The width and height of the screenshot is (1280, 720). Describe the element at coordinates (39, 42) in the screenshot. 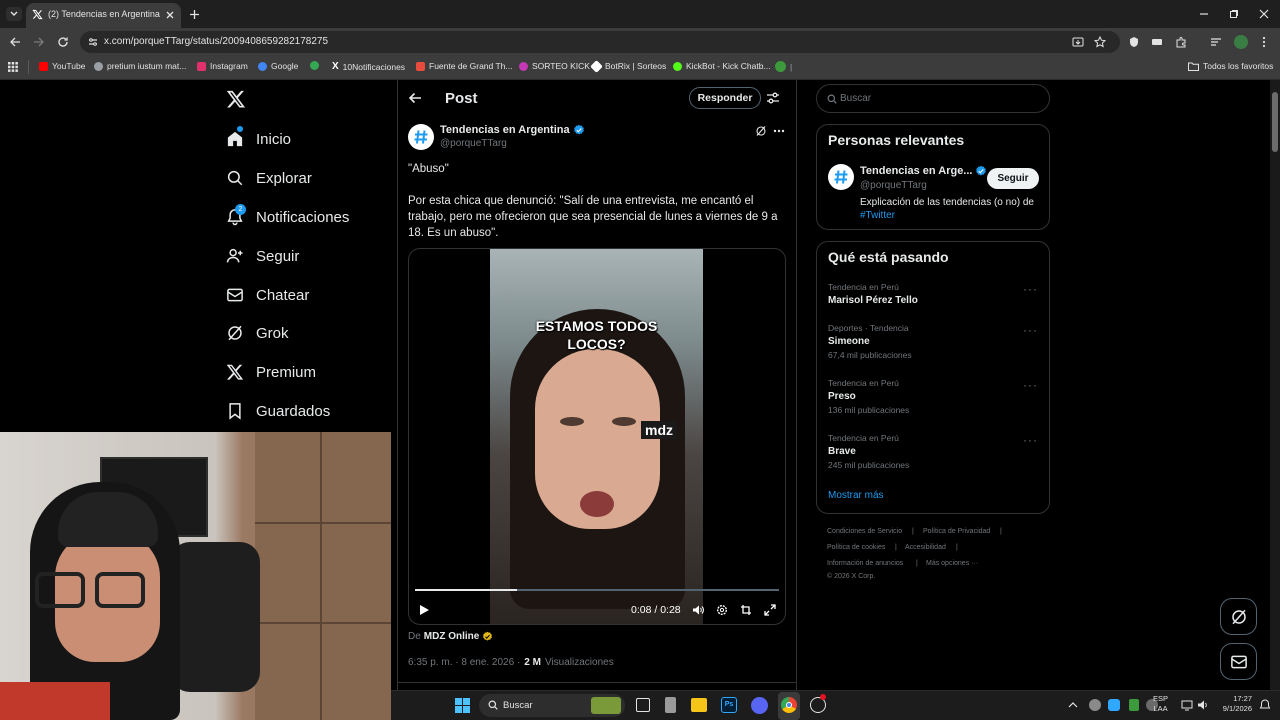

I see `forward-arrow-icon` at that location.